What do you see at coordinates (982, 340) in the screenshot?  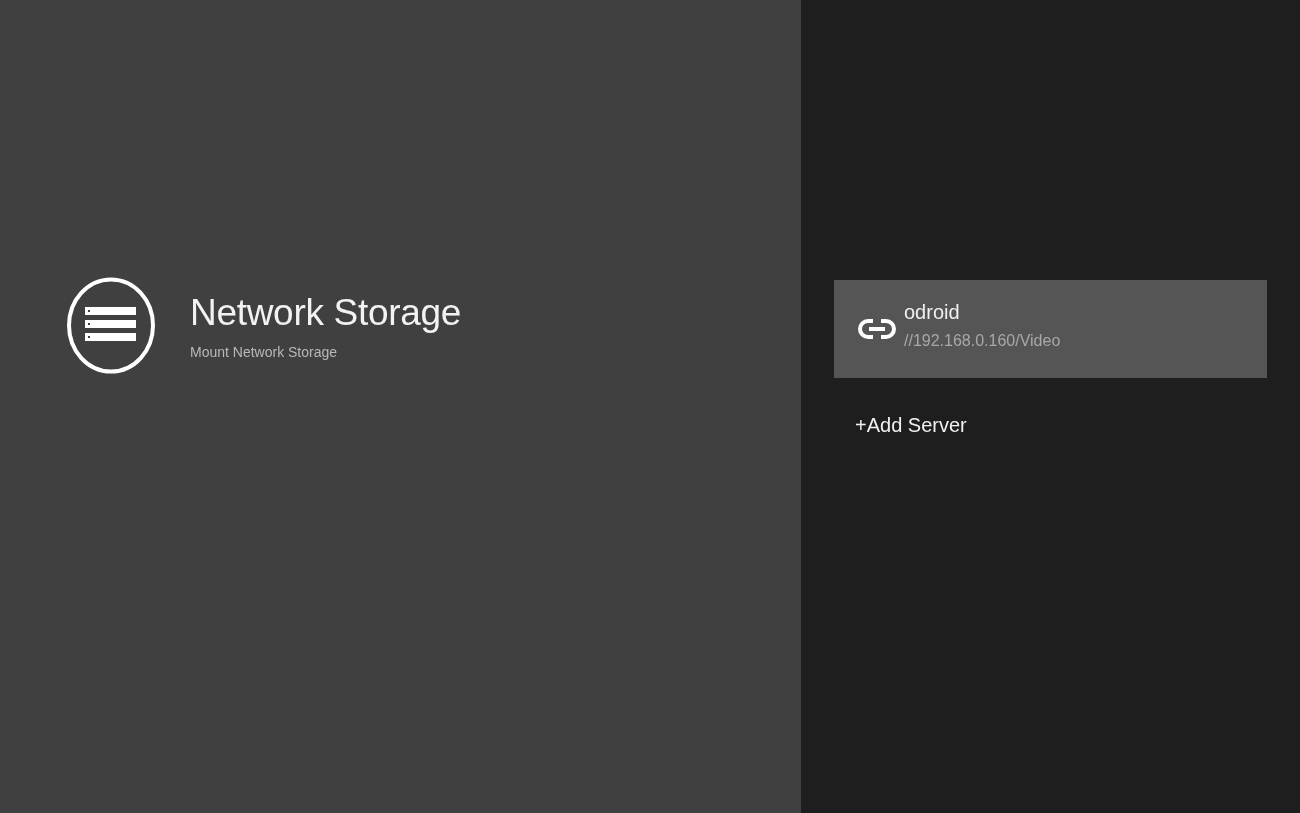 I see `server-path: //192.168.0.160/Video` at bounding box center [982, 340].